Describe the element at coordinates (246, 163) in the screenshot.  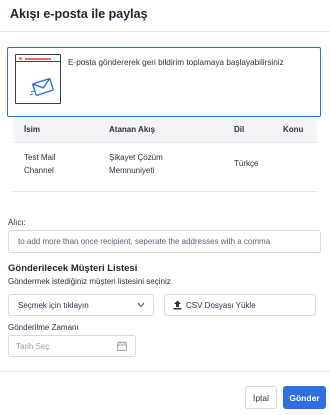
I see `cell-language: Türkçe` at that location.